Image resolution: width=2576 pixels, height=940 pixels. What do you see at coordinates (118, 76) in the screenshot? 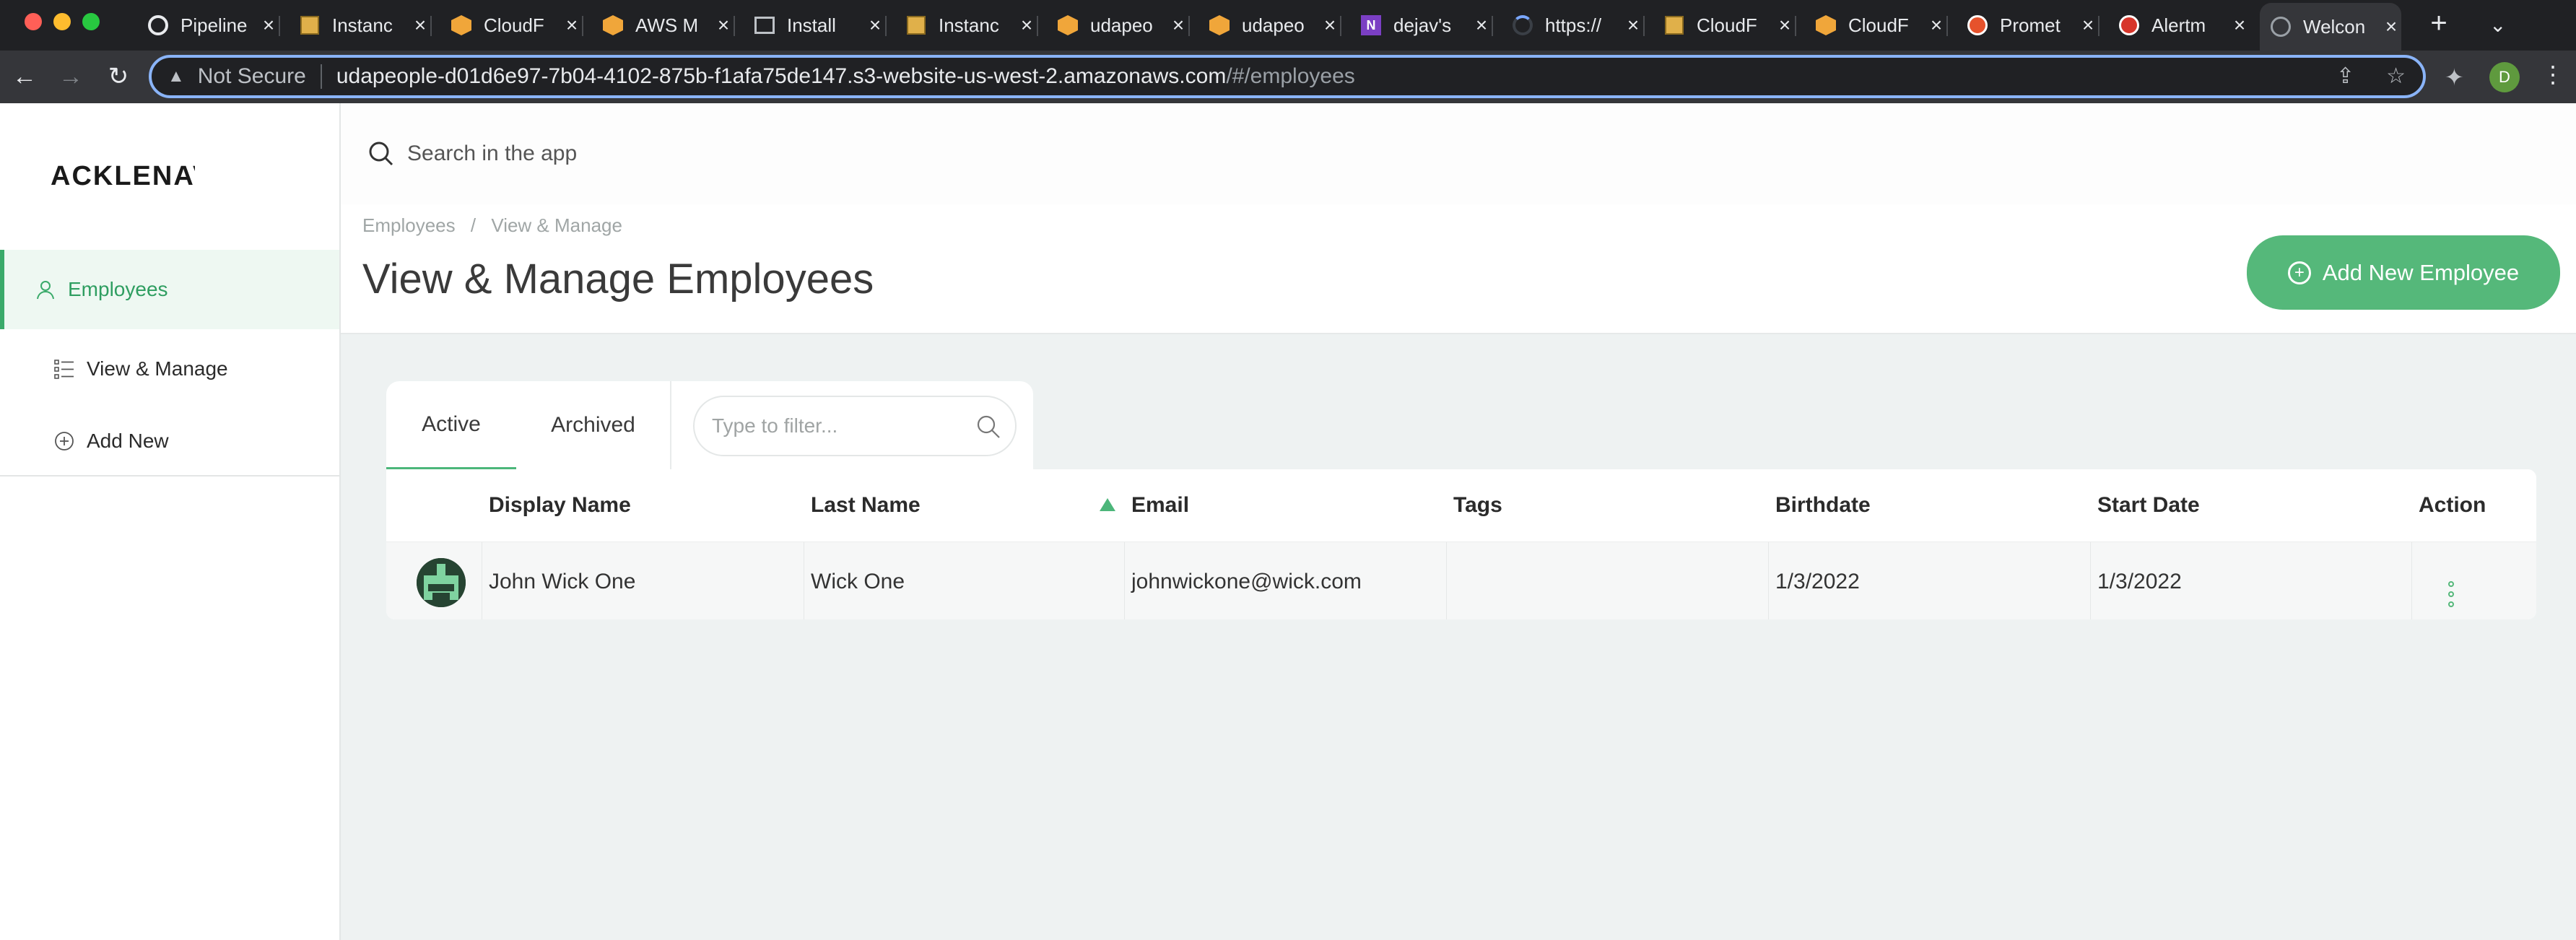
I see `reload-icon: ↻` at bounding box center [118, 76].